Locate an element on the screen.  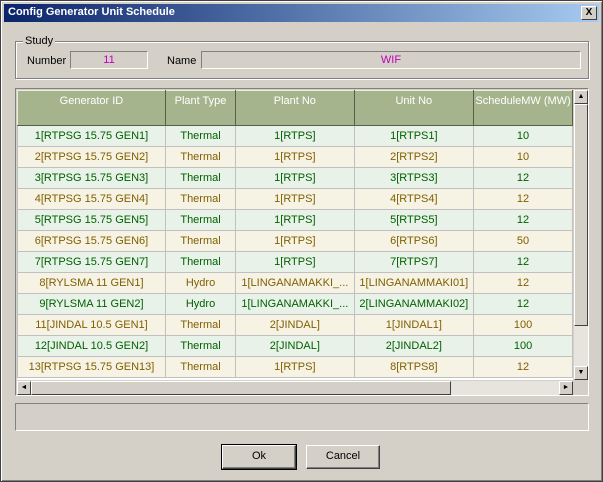
table-cell: 1[LINGANAMMAKI01] is located at coordinates (414, 283).